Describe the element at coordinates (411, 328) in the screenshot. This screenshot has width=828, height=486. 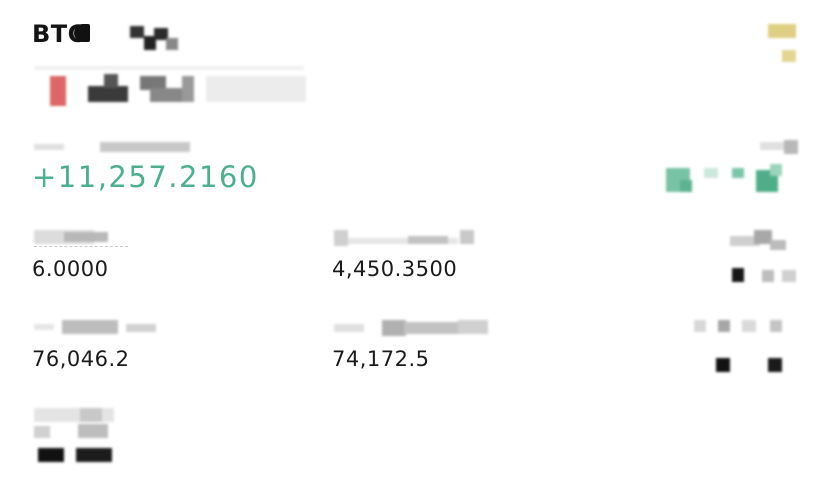
I see `mark-price-label-redacted` at that location.